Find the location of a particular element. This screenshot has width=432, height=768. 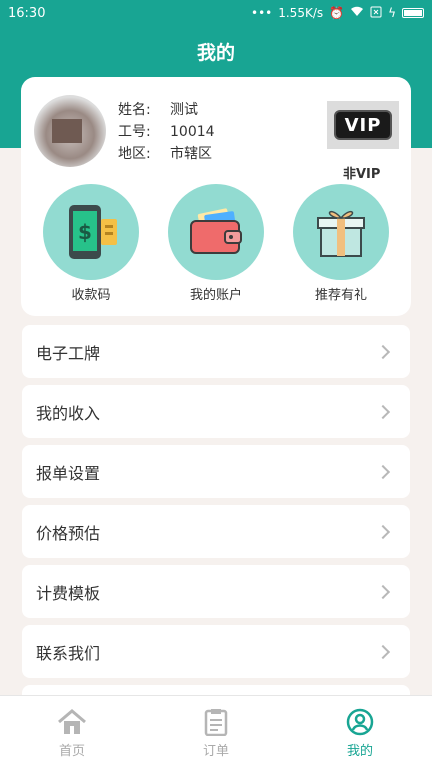

id-label: 工号: is located at coordinates (134, 132).